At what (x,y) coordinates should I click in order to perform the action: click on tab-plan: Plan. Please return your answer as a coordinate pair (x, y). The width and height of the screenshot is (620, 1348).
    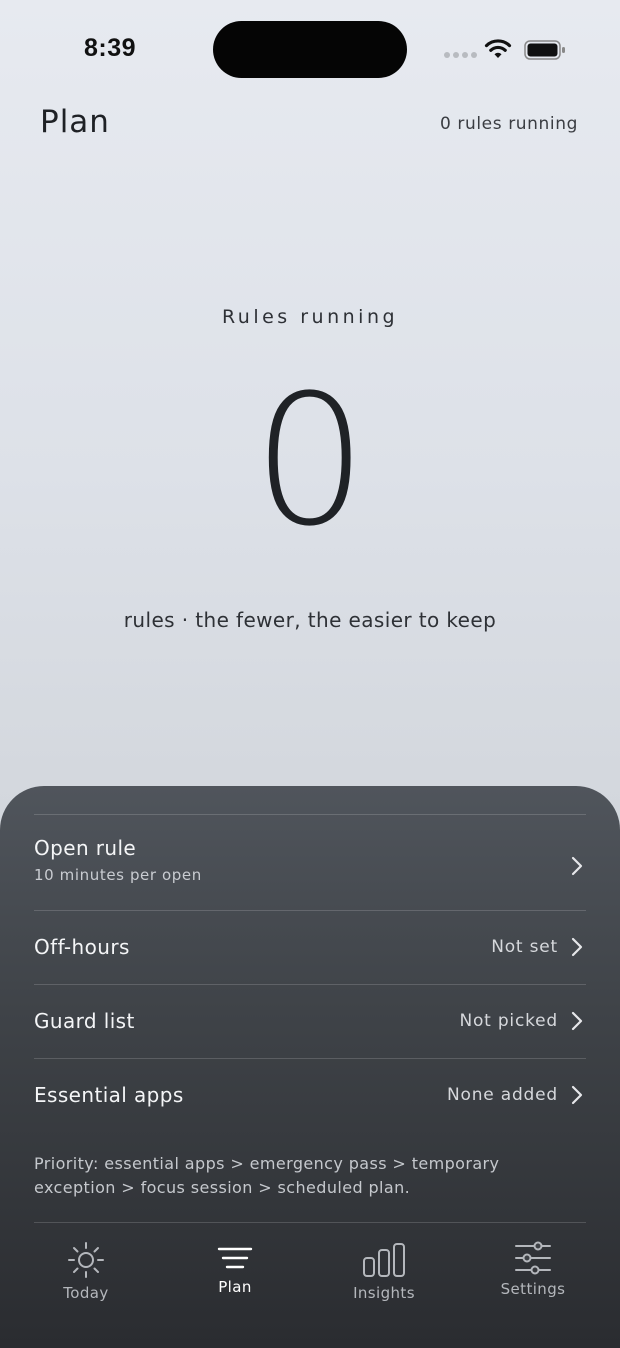
    Looking at the image, I should click on (235, 1270).